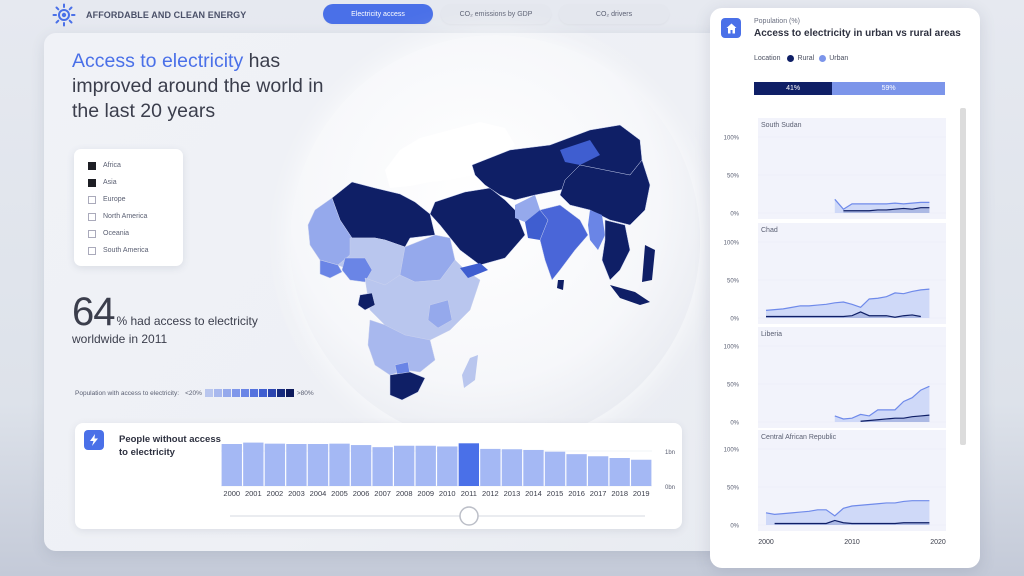  What do you see at coordinates (112, 165) in the screenshot?
I see `filter-label: Africa` at bounding box center [112, 165].